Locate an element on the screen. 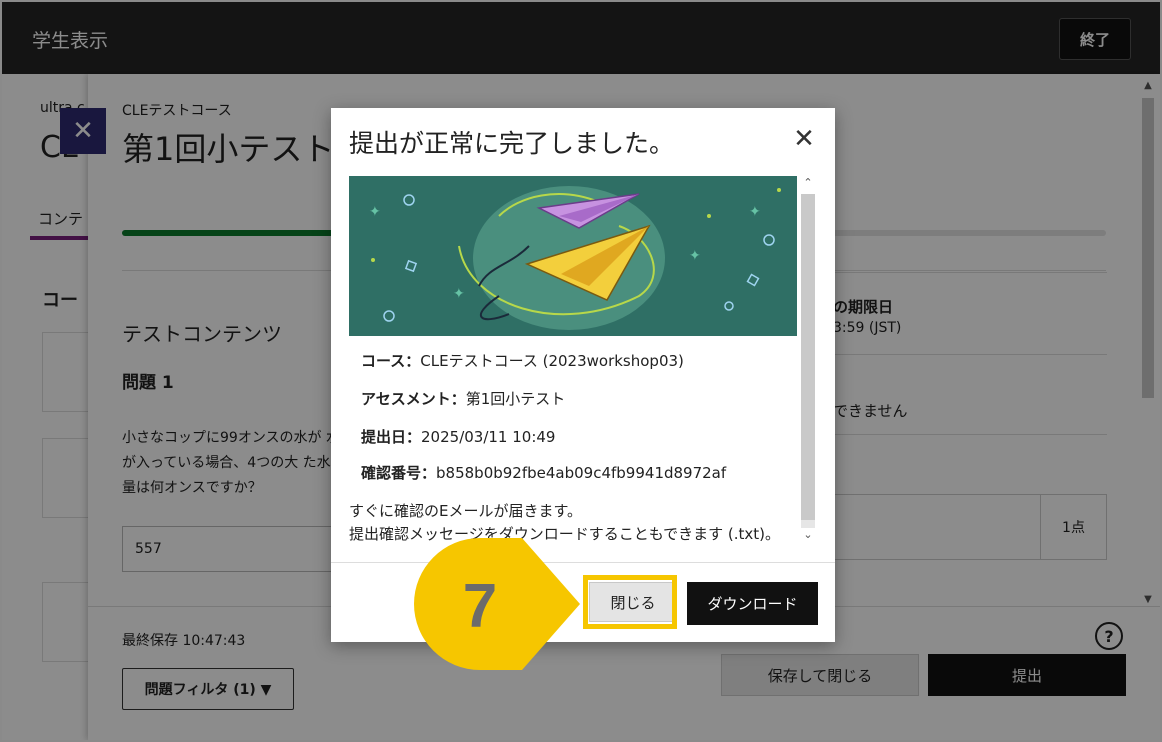 The width and height of the screenshot is (1162, 742). download-button: ダウンロード is located at coordinates (752, 603).